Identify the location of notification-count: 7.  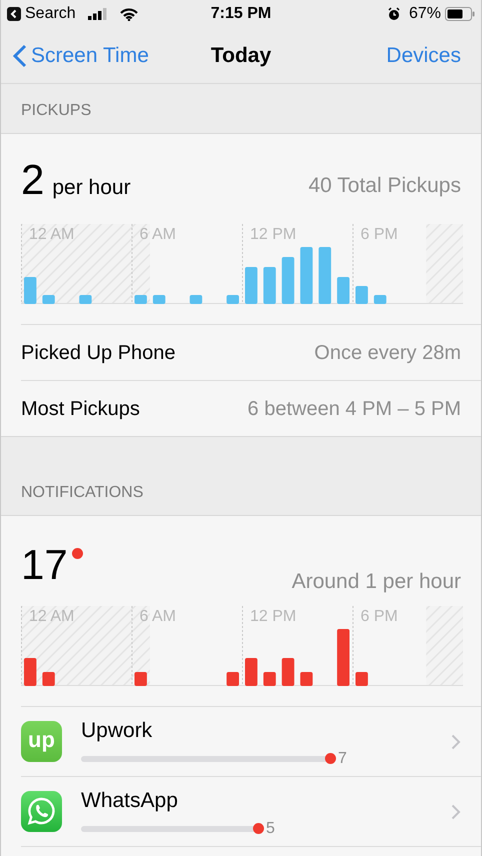
(342, 758).